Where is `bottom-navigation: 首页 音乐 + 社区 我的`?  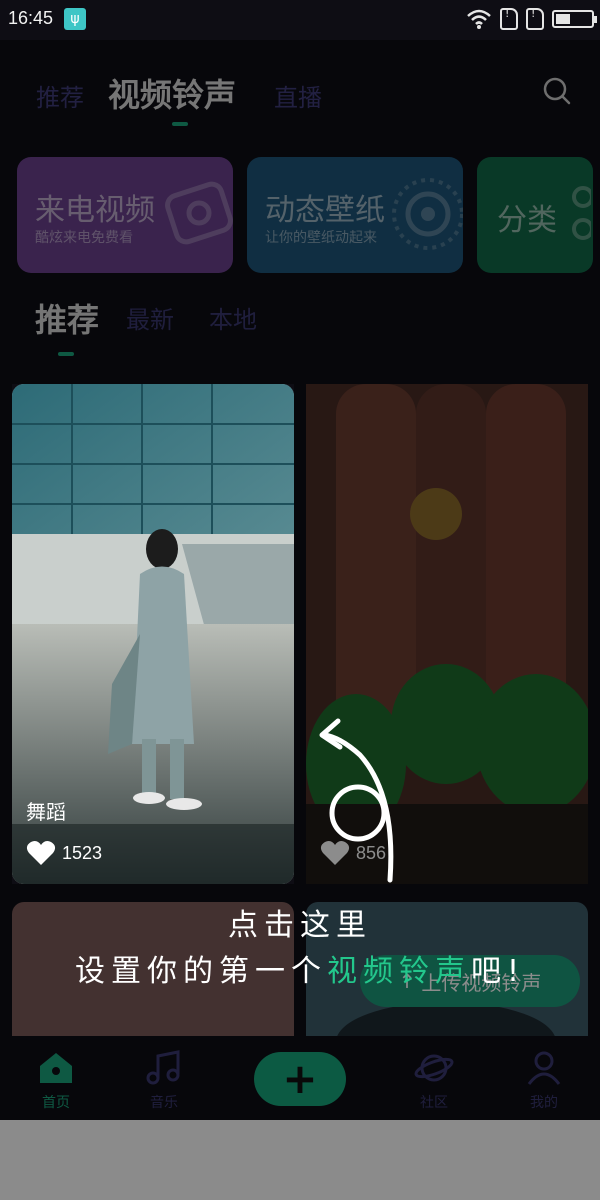
bottom-navigation: 首页 音乐 + 社区 我的 is located at coordinates (300, 1078).